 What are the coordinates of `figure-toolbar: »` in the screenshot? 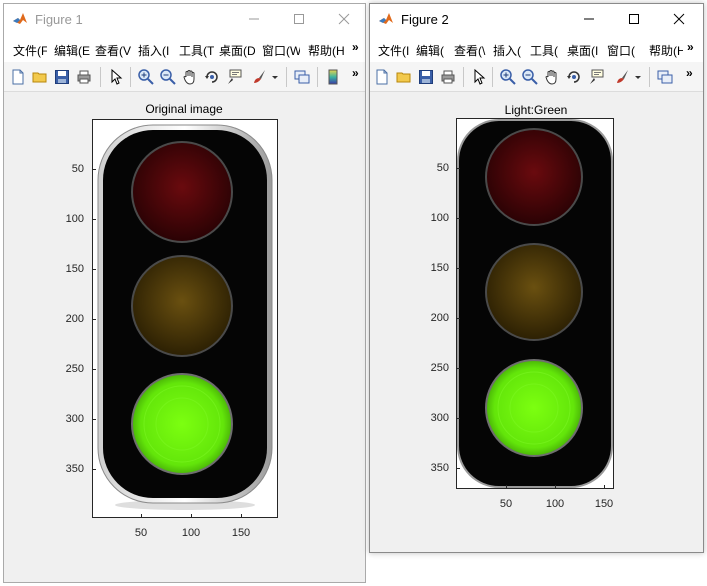 It's located at (536, 77).